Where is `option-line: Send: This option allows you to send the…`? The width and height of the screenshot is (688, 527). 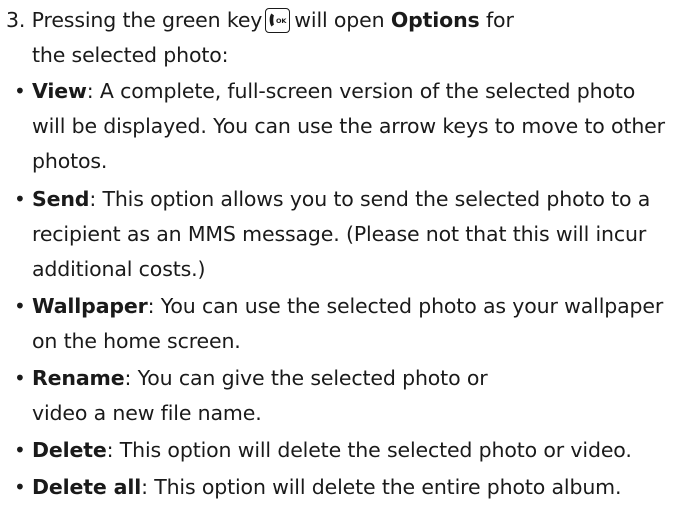 option-line: Send: This option allows you to send the… is located at coordinates (341, 199).